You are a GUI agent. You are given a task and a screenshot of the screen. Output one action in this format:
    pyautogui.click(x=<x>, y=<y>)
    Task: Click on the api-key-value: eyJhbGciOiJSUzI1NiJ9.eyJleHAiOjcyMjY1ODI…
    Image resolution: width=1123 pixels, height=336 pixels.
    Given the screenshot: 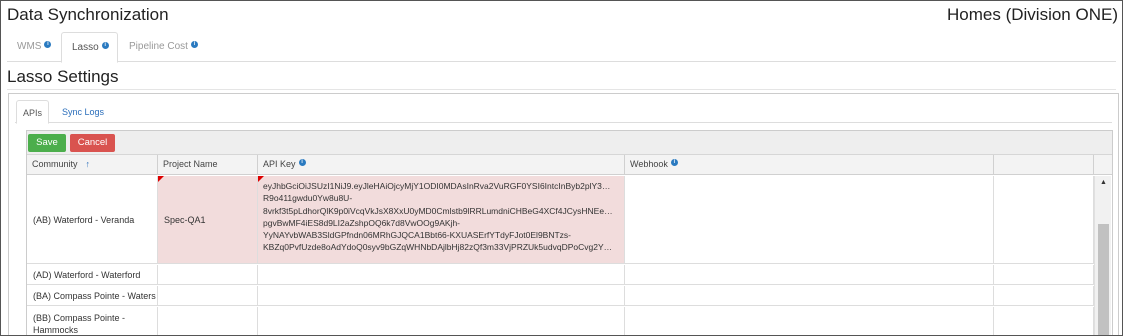 What is the action you would take?
    pyautogui.click(x=441, y=215)
    